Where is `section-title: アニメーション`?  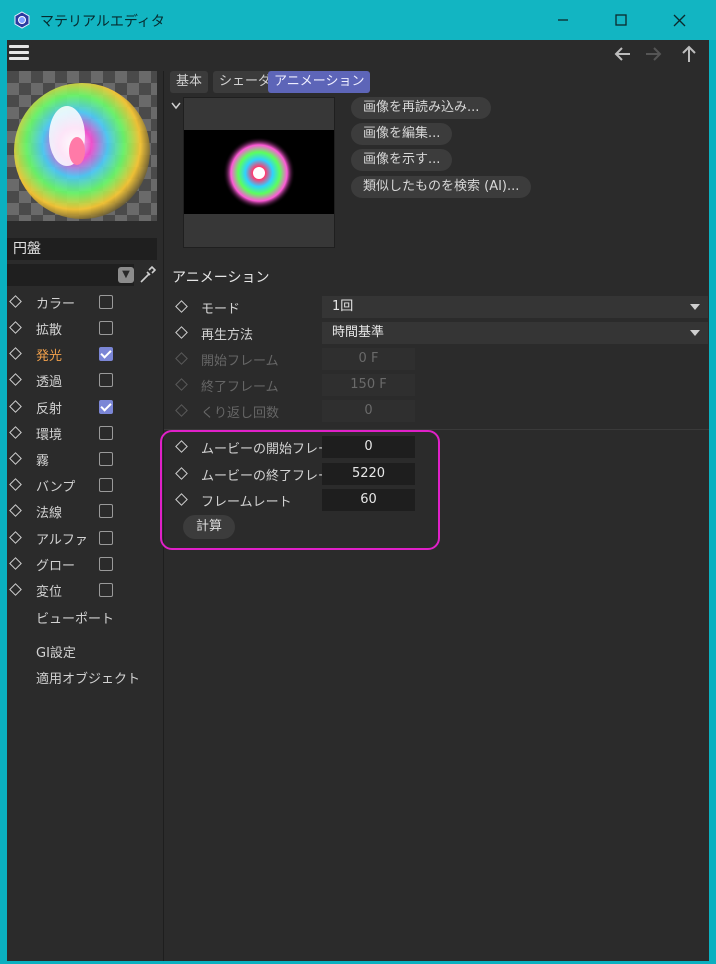 section-title: アニメーション is located at coordinates (221, 278).